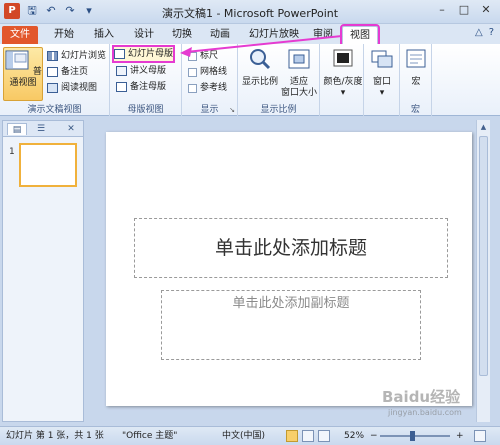 This screenshot has width=500, height=445. I want to click on scroll-up-icon: ▲, so click(483, 127).